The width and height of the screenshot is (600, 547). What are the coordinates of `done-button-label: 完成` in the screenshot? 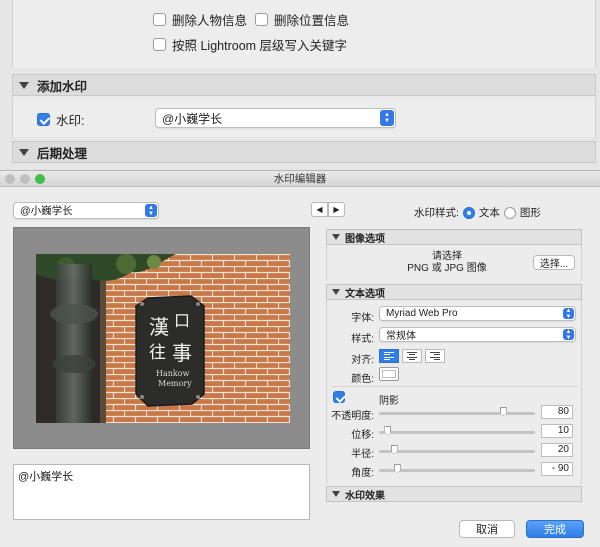 It's located at (555, 530).